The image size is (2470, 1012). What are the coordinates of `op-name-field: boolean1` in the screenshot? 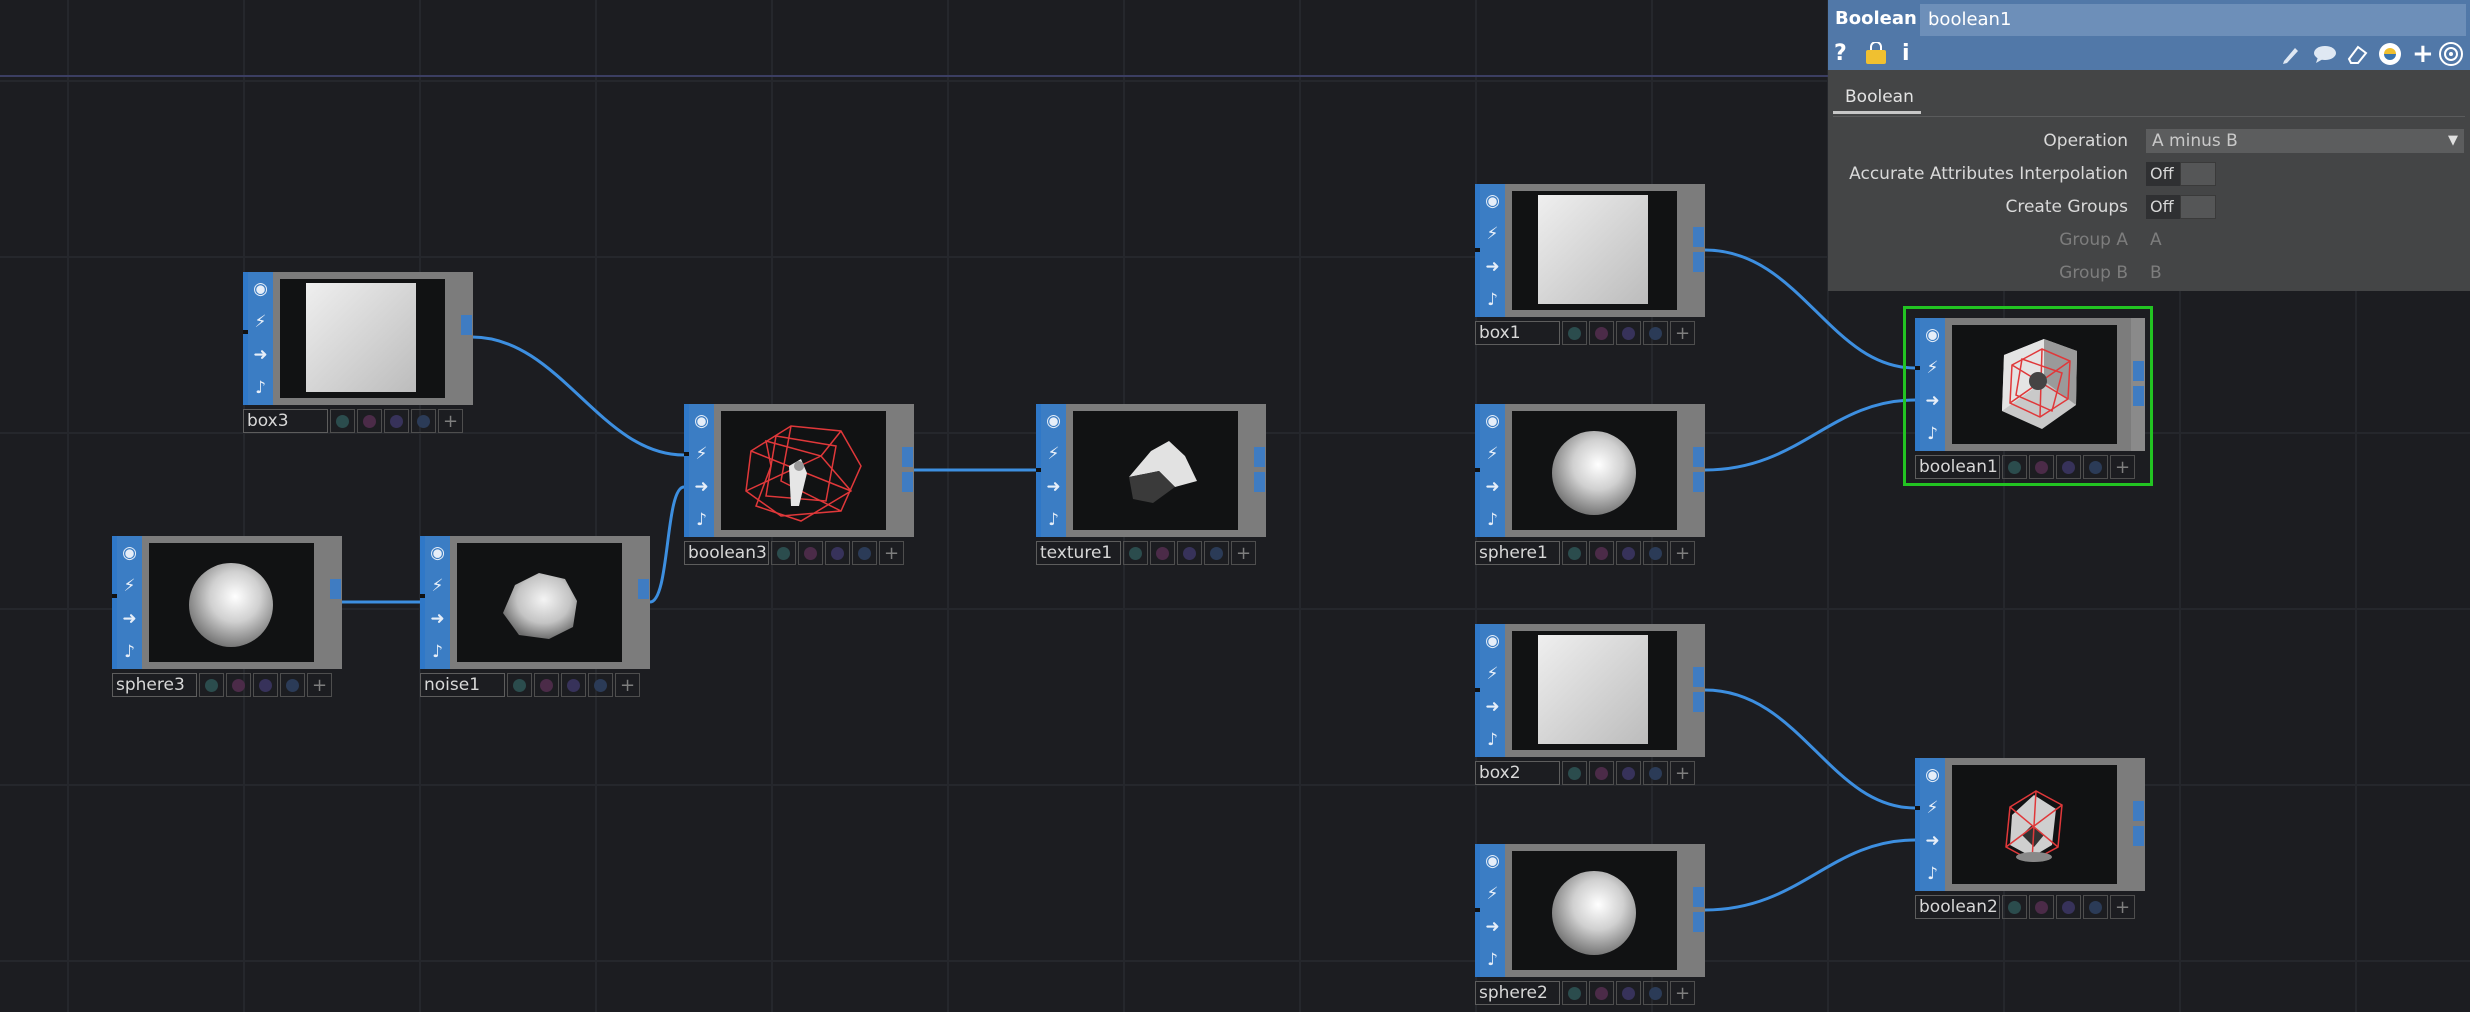 It's located at (2193, 20).